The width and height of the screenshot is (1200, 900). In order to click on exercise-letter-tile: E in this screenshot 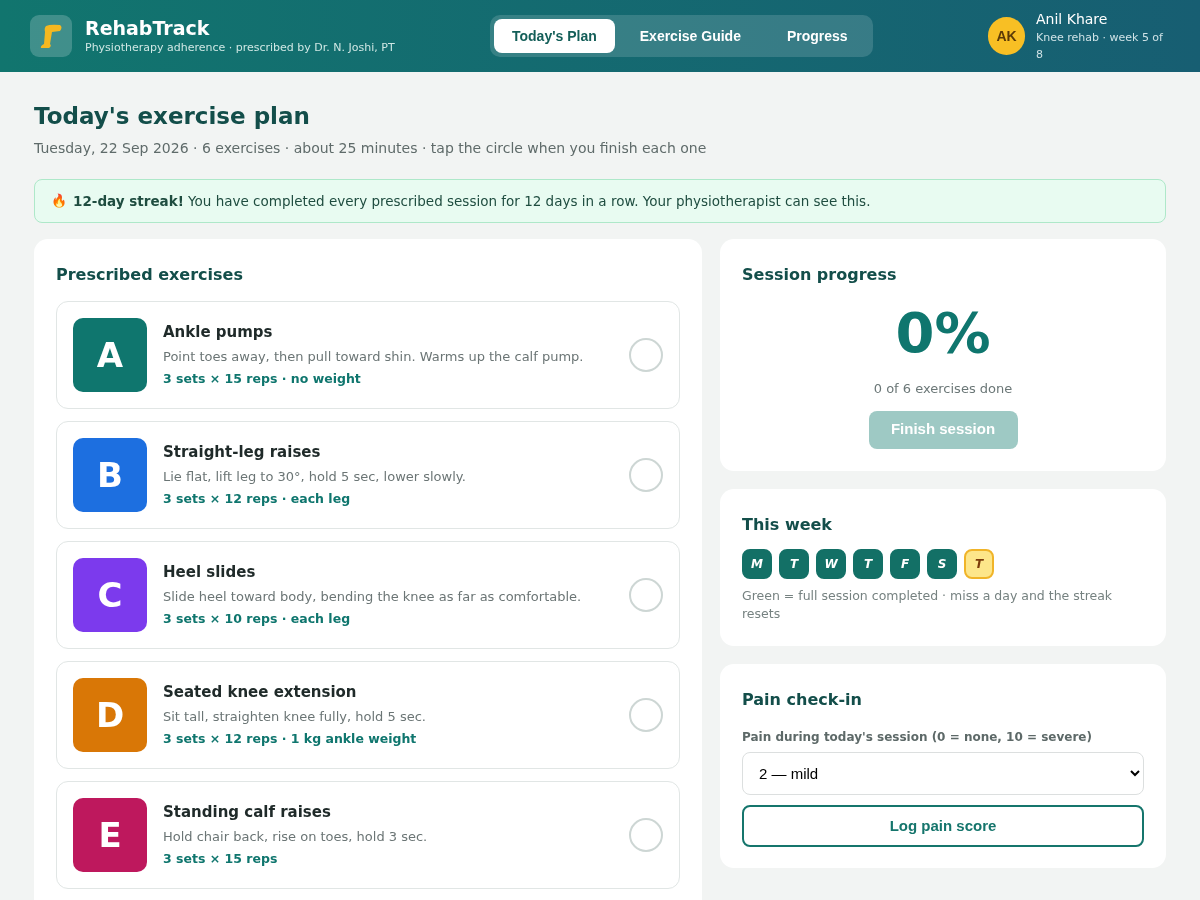, I will do `click(110, 835)`.